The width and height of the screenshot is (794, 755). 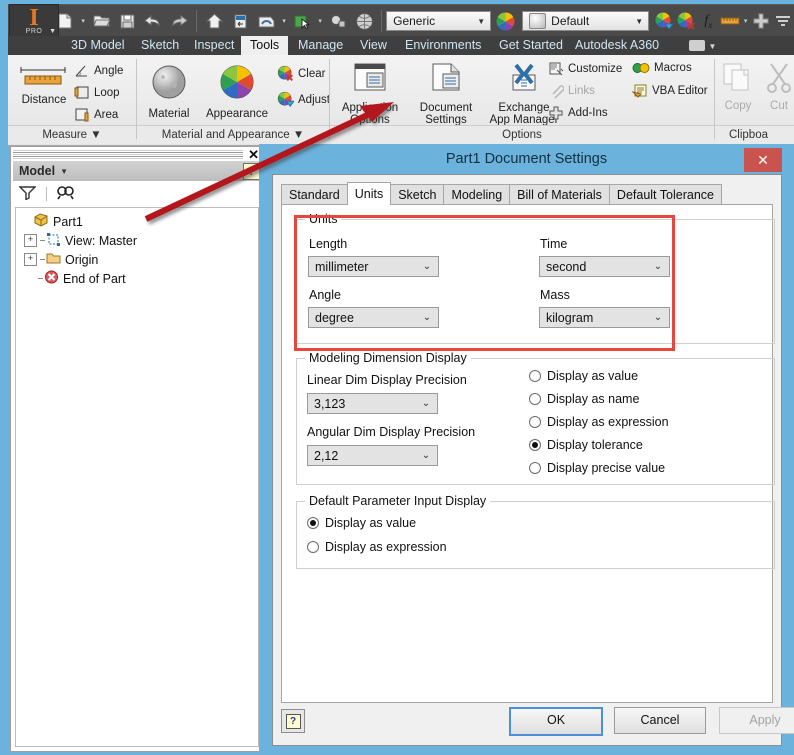 I want to click on customize-button: Customize, so click(x=585, y=69).